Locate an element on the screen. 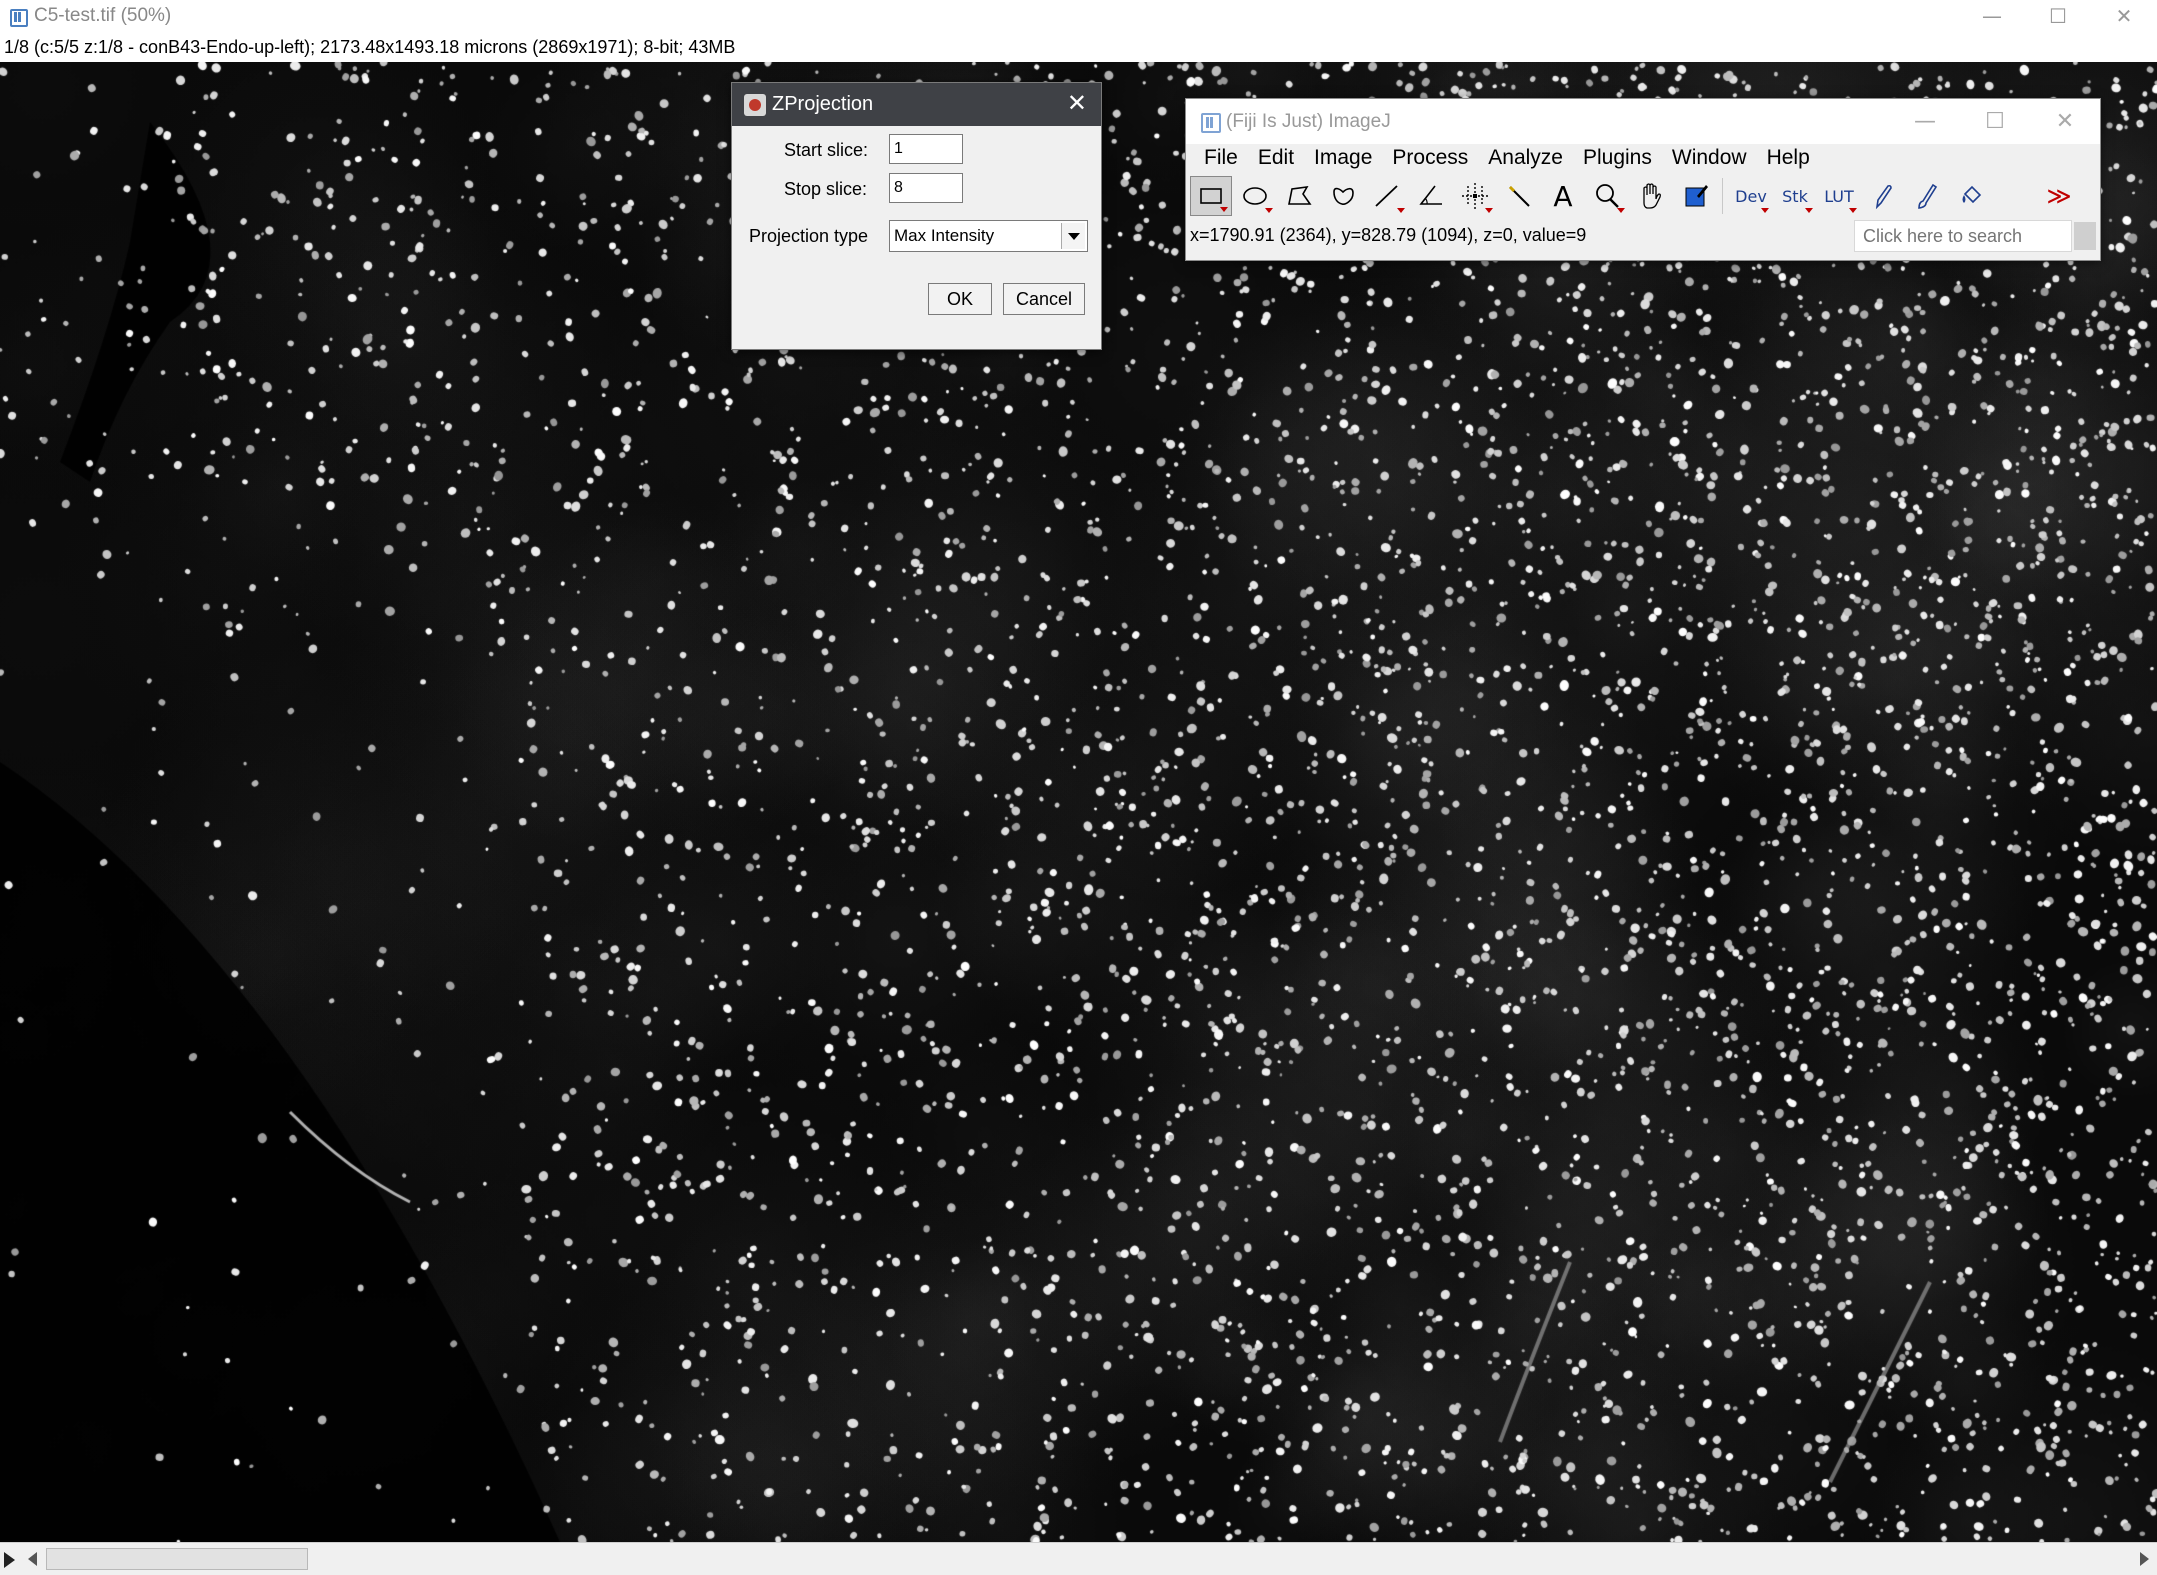 This screenshot has width=2157, height=1575. search-input is located at coordinates (1963, 236).